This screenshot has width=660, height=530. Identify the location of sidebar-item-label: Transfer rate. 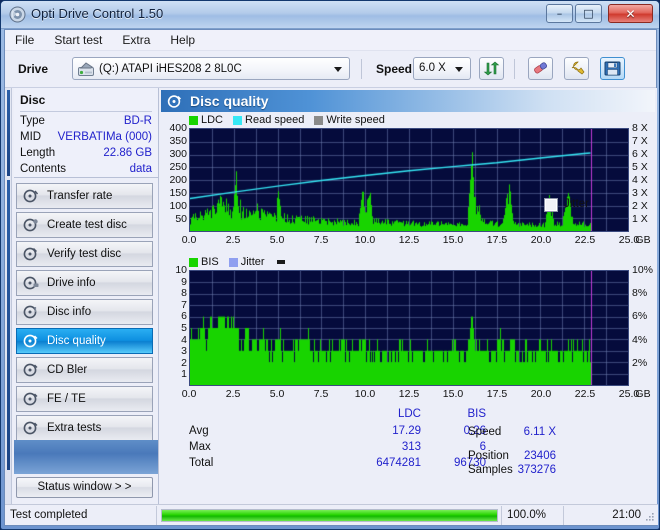
(80, 196).